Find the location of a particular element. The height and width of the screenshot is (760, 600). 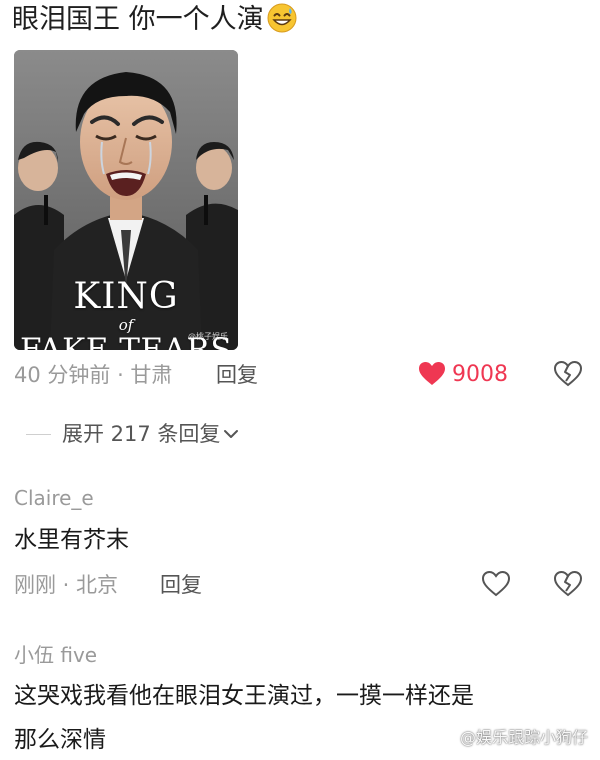

liked-heart-icon is located at coordinates (432, 374).